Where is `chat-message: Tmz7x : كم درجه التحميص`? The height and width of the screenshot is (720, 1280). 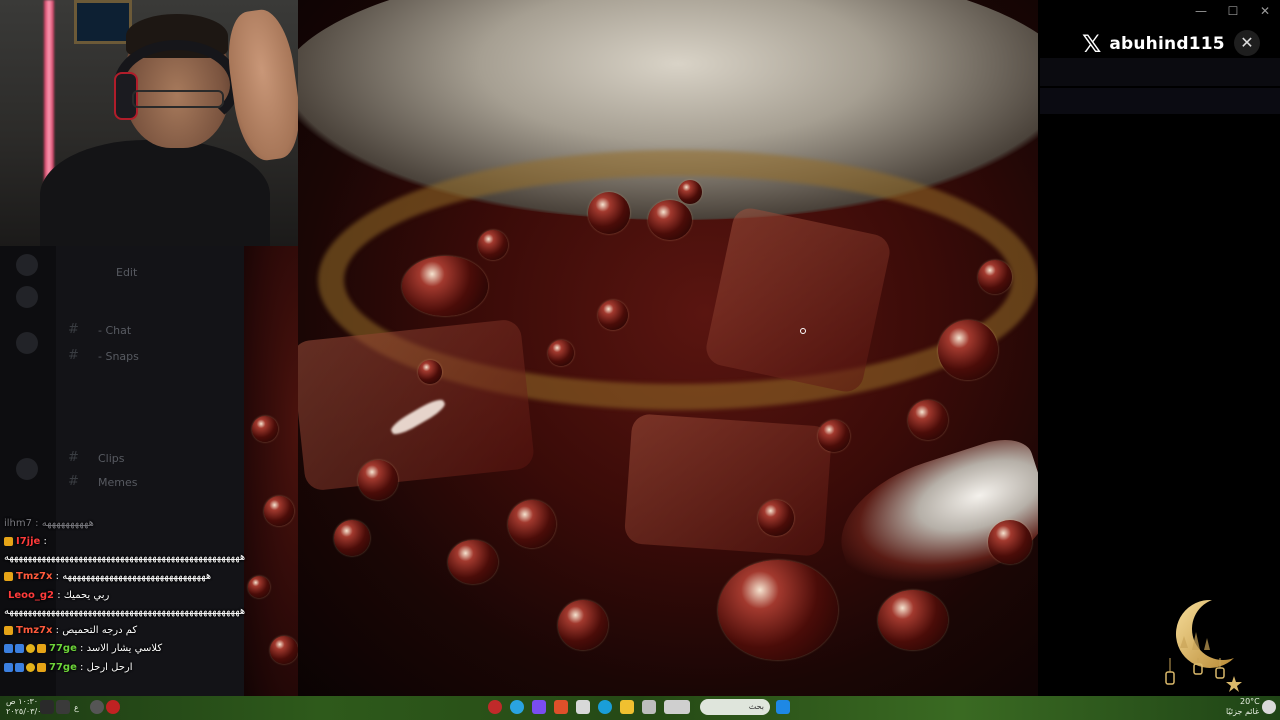
chat-message: Tmz7x : كم درجه التحميص is located at coordinates (70, 631).